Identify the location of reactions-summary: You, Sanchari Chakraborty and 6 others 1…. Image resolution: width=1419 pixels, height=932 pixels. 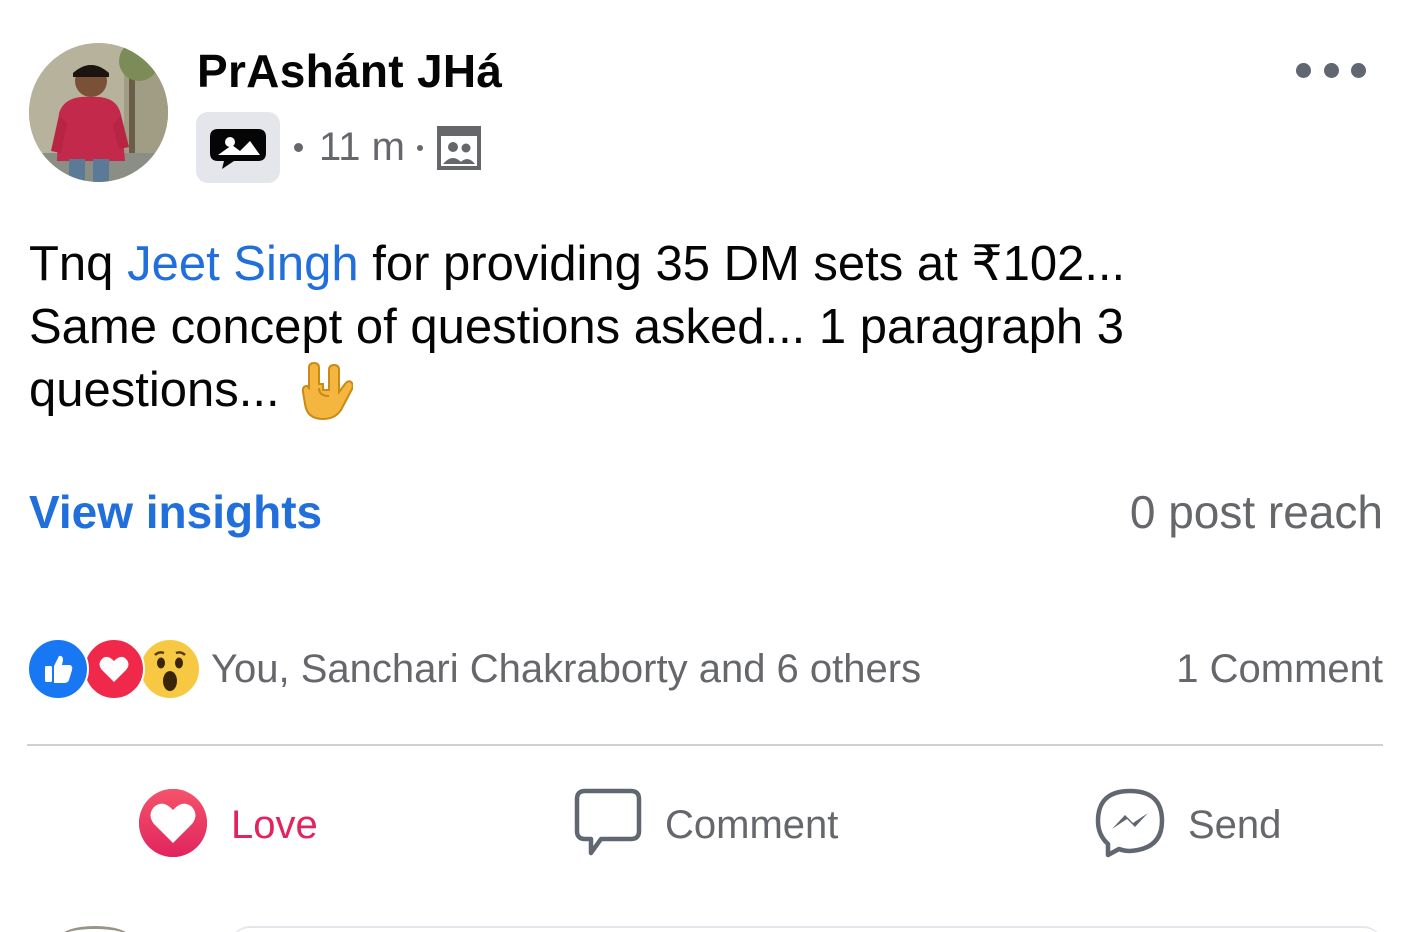
(705, 669).